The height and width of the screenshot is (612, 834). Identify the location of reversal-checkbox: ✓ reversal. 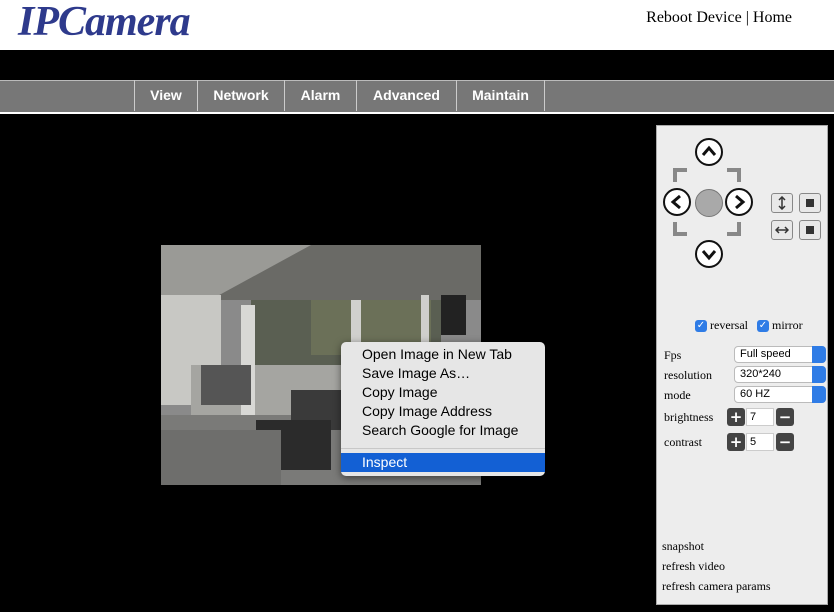
(721, 325).